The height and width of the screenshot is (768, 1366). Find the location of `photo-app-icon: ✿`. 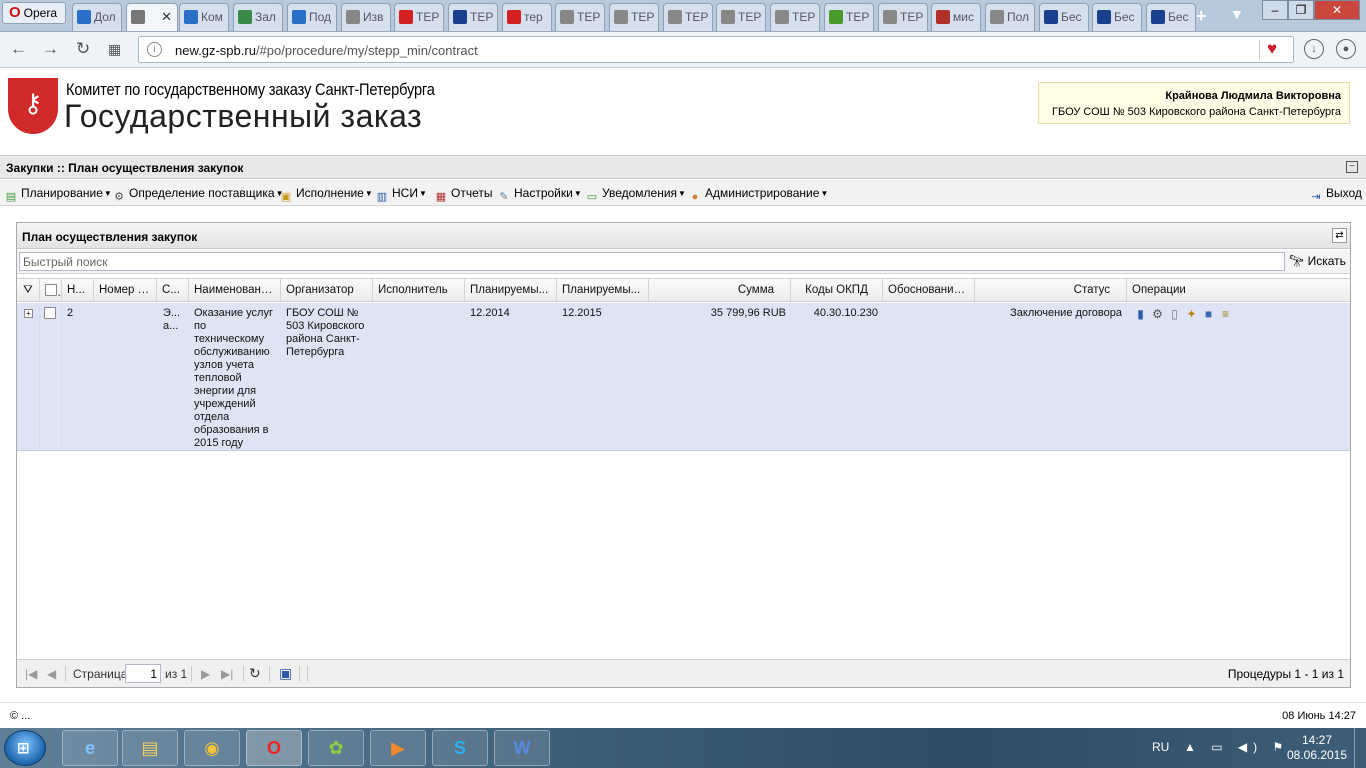

photo-app-icon: ✿ is located at coordinates (336, 748).